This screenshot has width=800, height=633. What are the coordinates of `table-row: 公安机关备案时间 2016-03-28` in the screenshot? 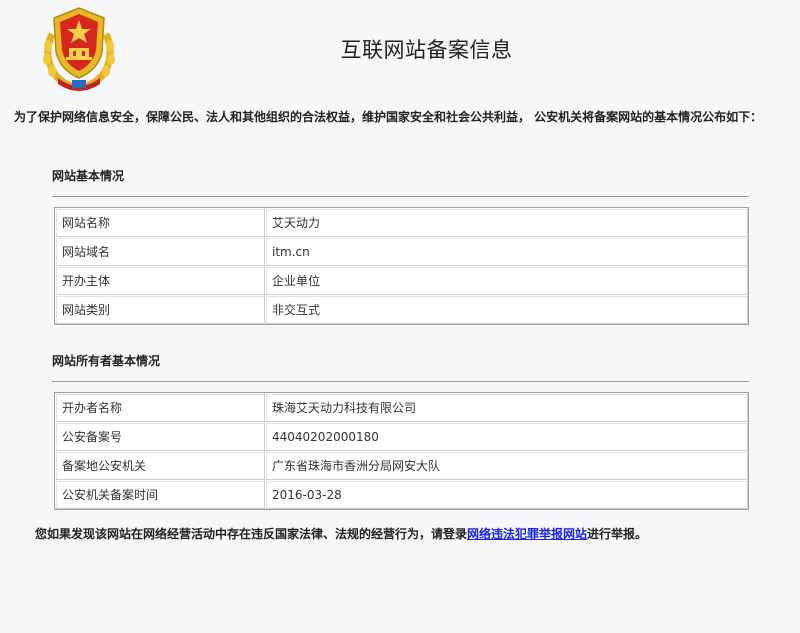 It's located at (401, 494).